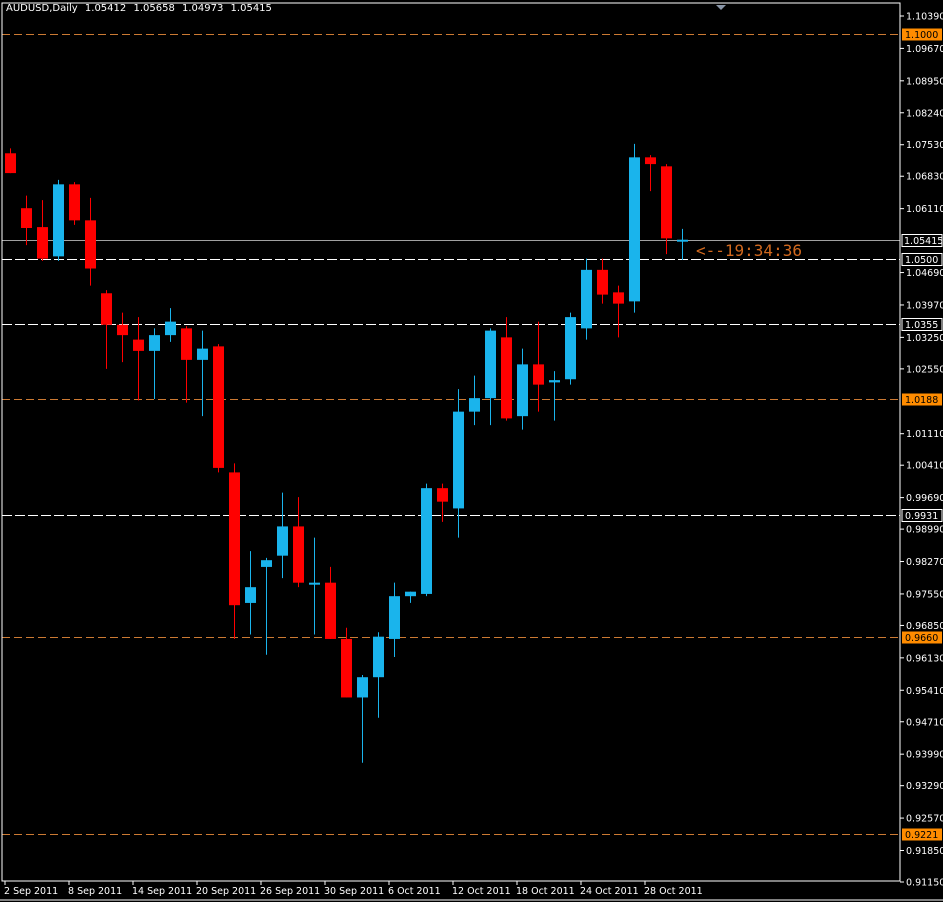  I want to click on date-tick-label: 6 Oct 2011, so click(414, 891).